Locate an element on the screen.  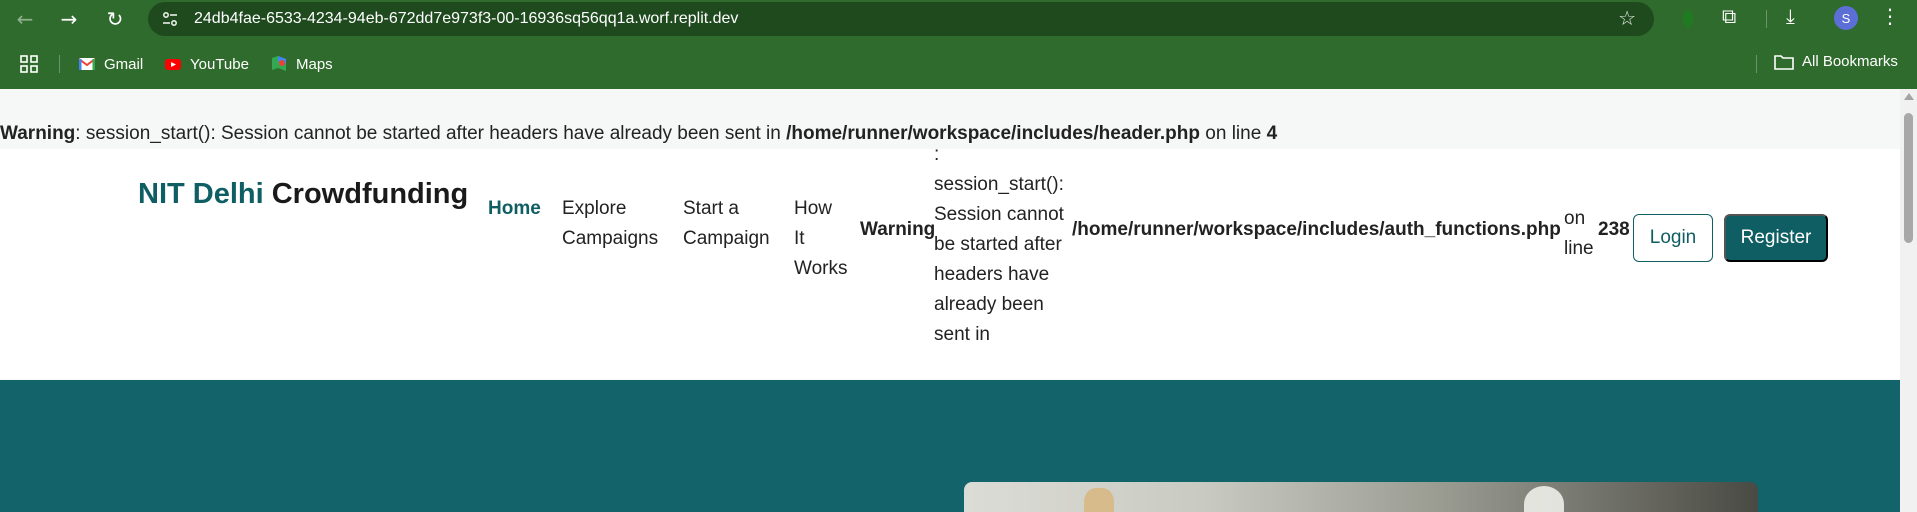
all-bookmarks-button: All Bookmarks is located at coordinates (1836, 61).